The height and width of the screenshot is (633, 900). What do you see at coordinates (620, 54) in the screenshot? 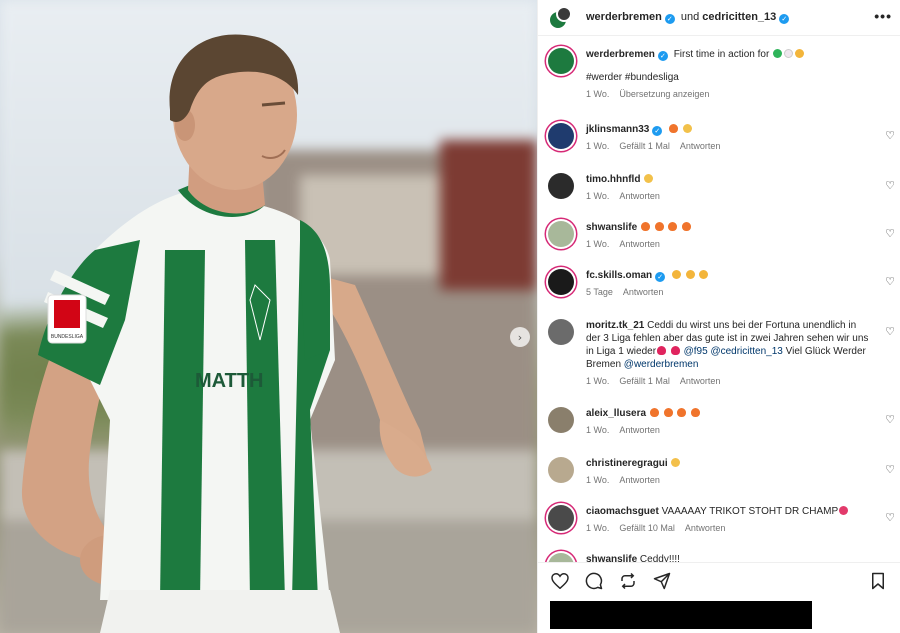
I see `comment-username: werderbremen` at bounding box center [620, 54].